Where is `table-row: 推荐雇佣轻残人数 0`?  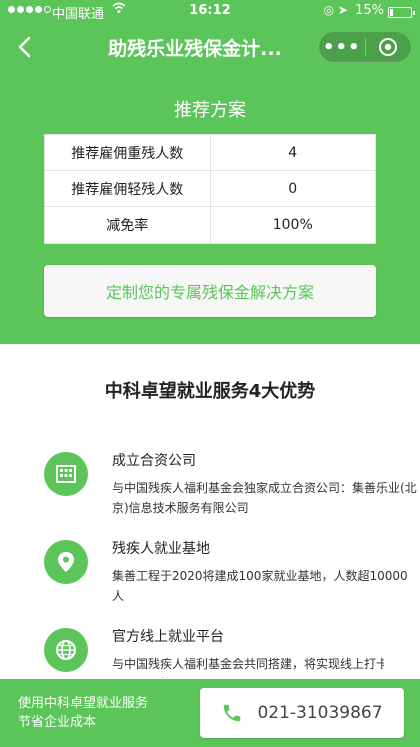 table-row: 推荐雇佣轻残人数 0 is located at coordinates (210, 189).